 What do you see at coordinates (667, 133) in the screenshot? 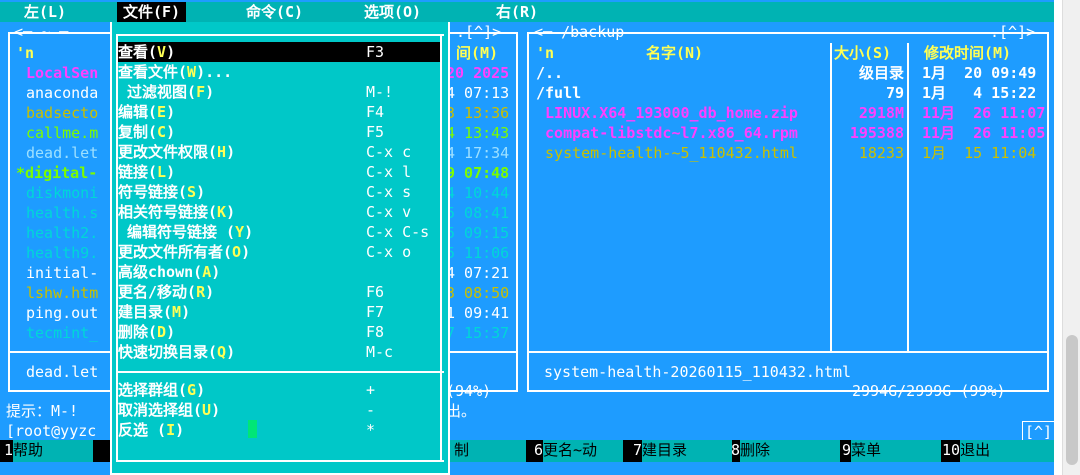
I see `right-file-name: compat-libstdc~l7.x86_64.rpm` at bounding box center [667, 133].